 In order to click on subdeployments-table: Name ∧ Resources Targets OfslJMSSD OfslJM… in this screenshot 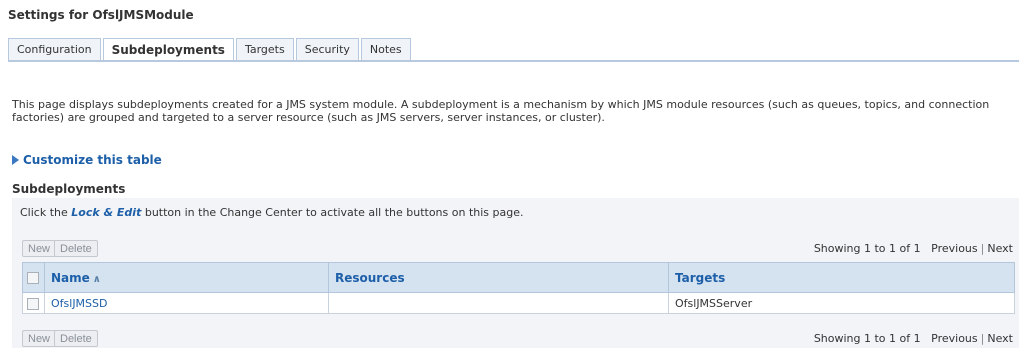, I will do `click(518, 288)`.